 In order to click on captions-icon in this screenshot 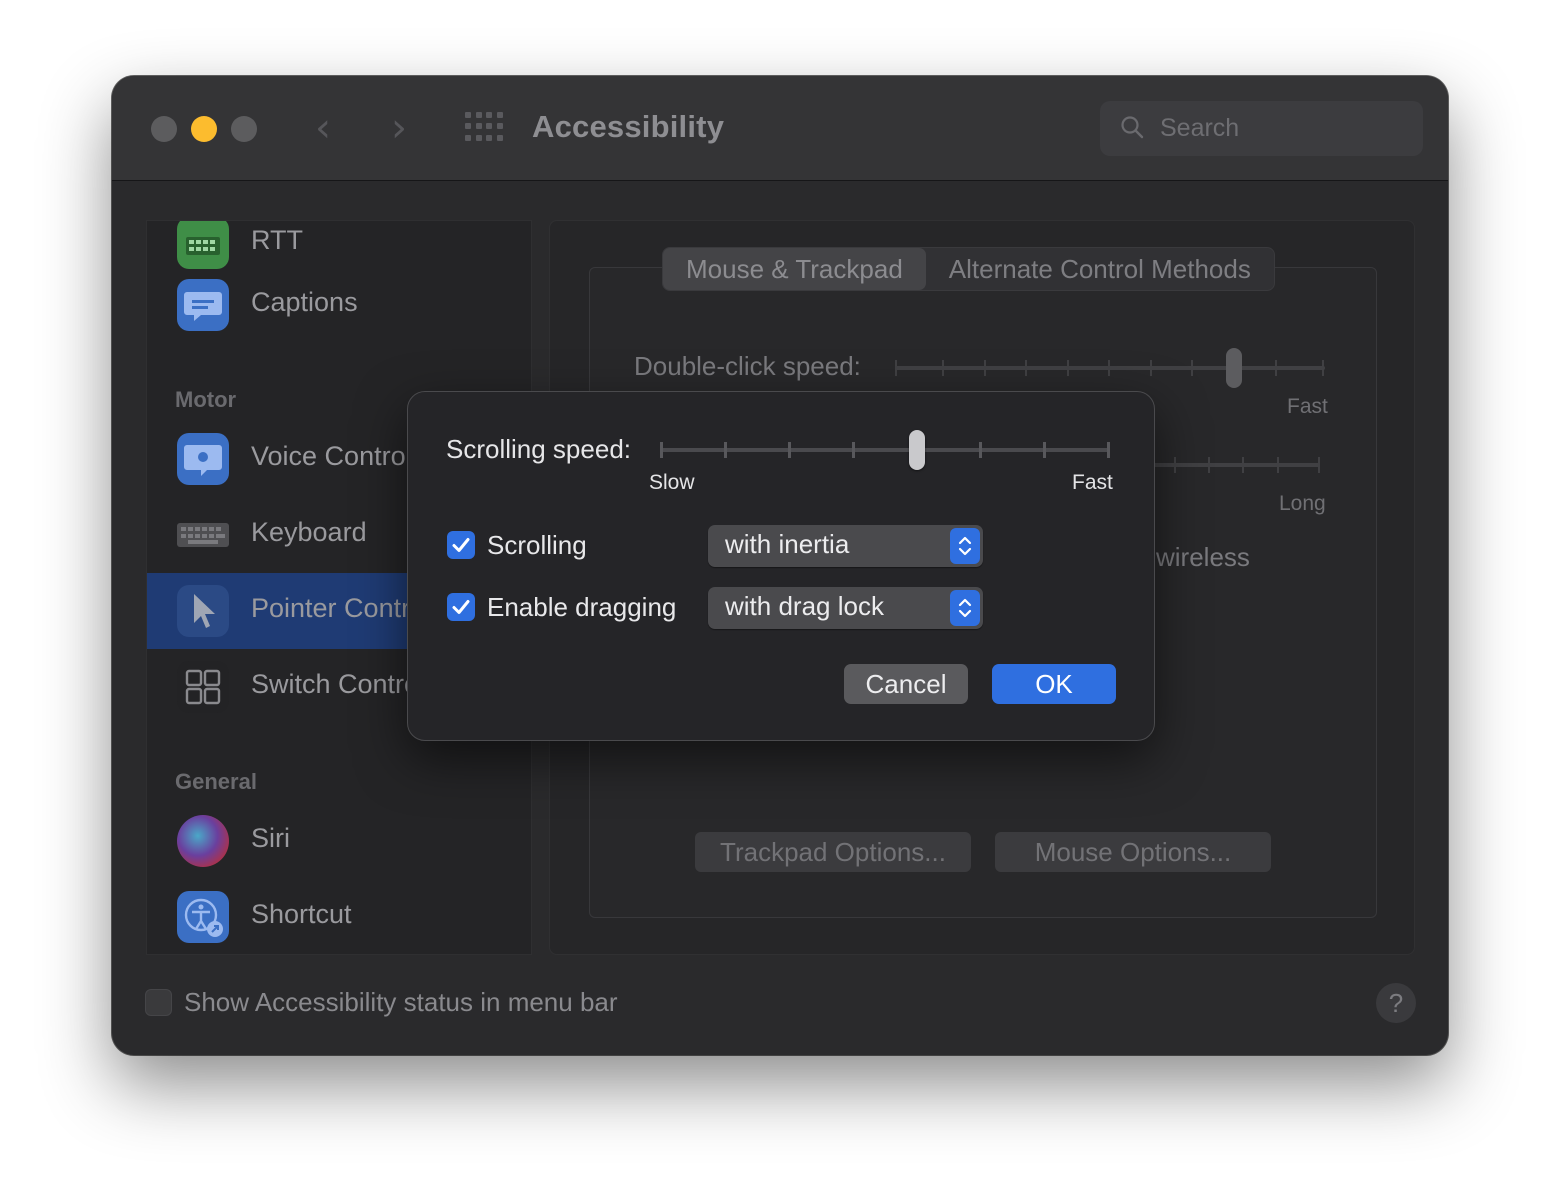, I will do `click(203, 305)`.